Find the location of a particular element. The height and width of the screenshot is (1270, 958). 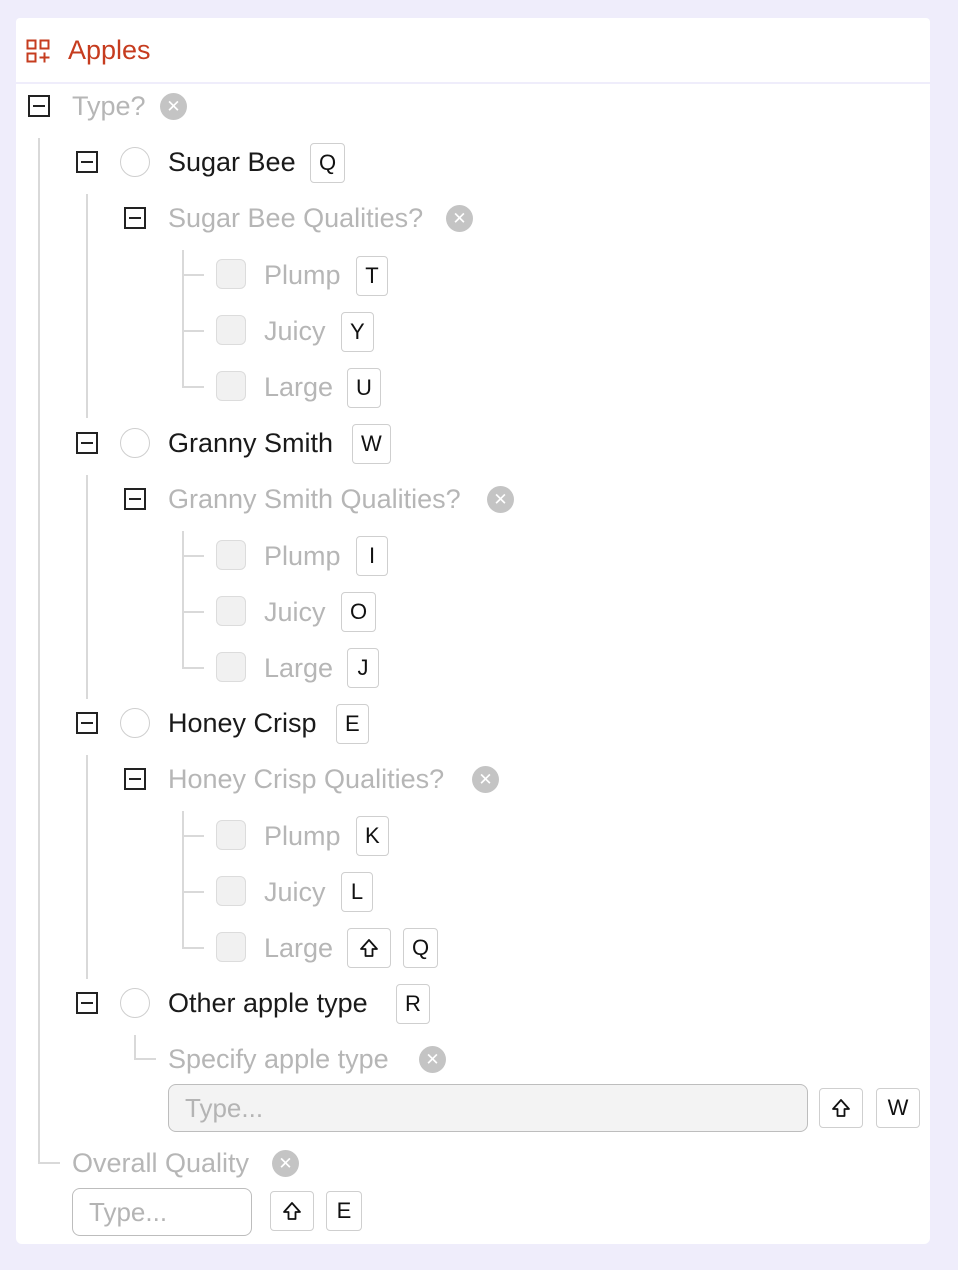

add-grid-icon is located at coordinates (38, 51).